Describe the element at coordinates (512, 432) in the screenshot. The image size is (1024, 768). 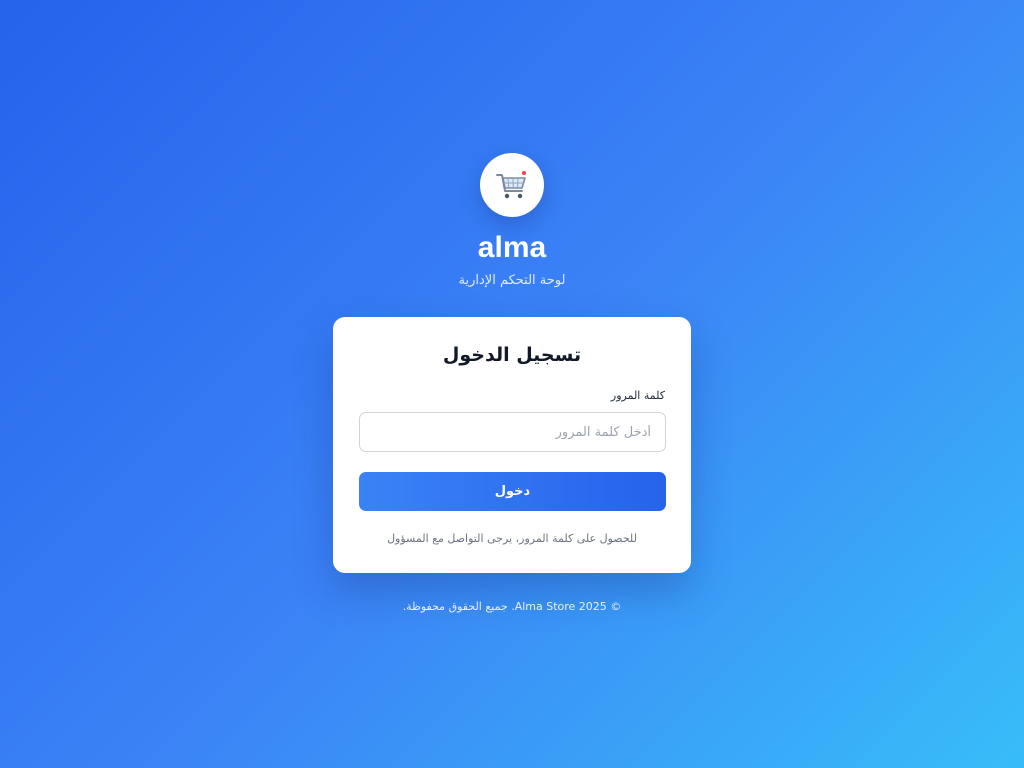
I see `password-input` at that location.